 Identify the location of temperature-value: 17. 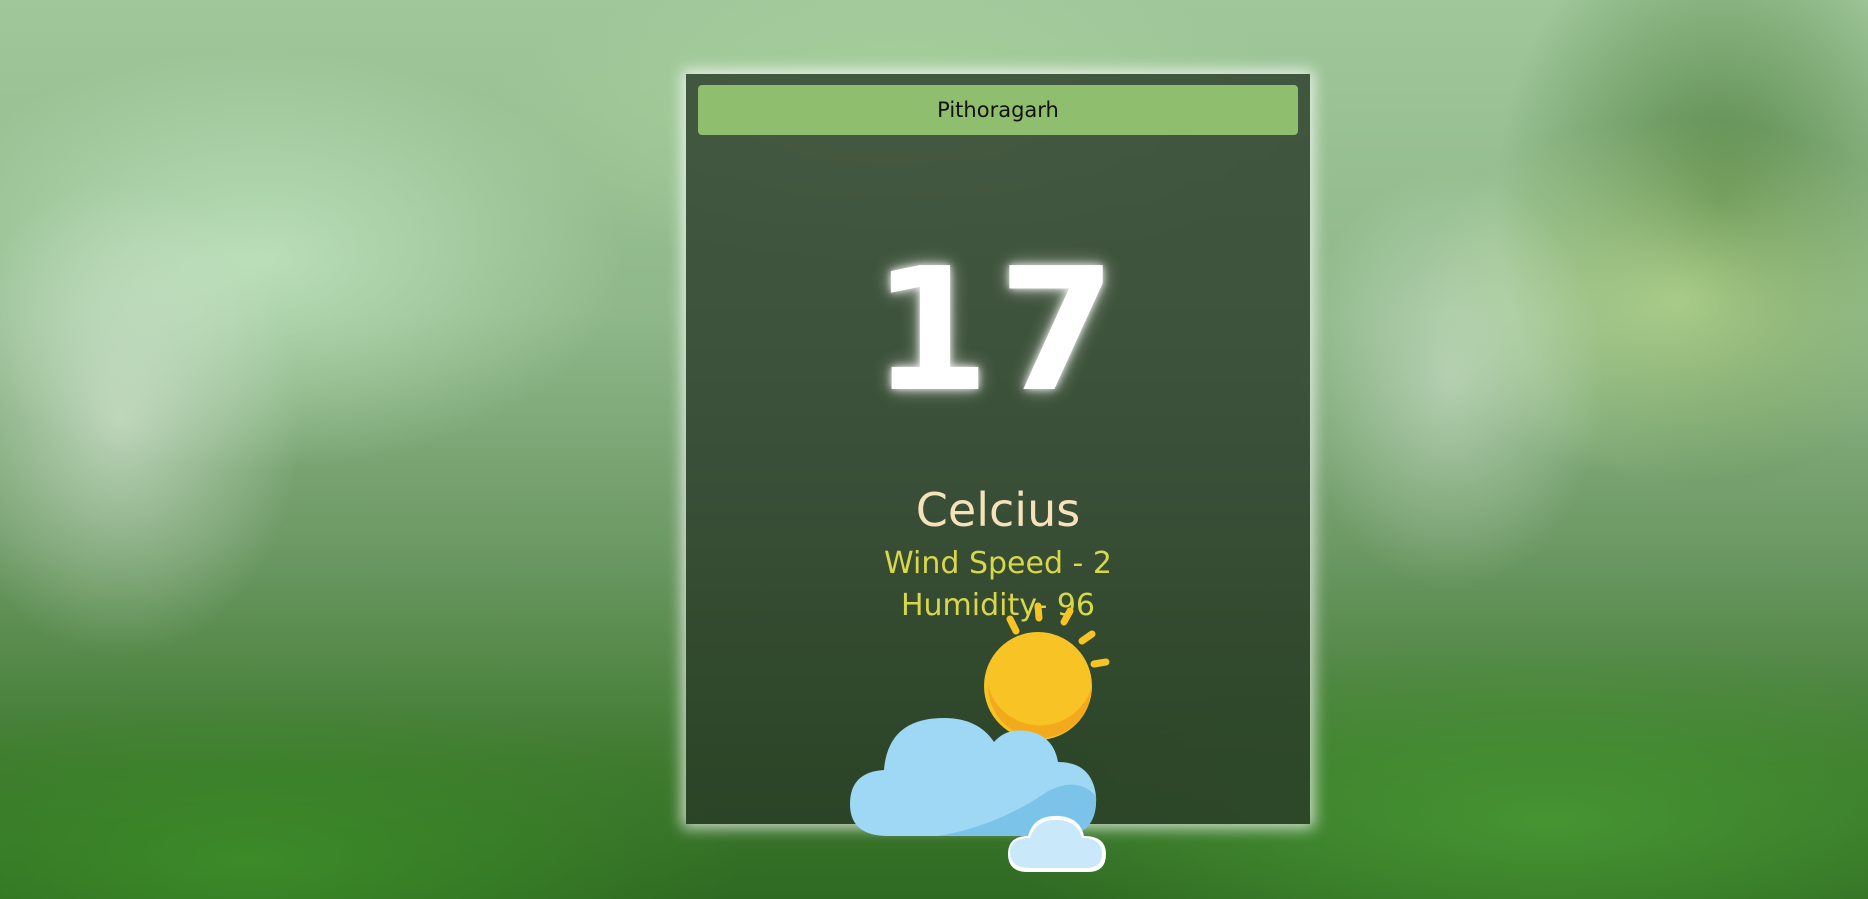
(998, 331).